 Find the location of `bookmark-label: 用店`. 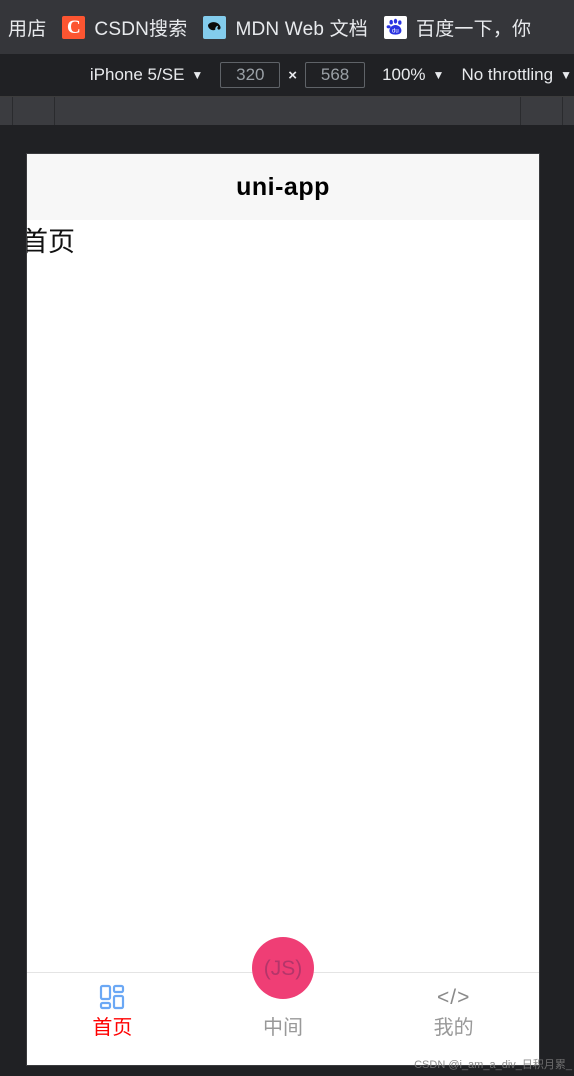

bookmark-label: 用店 is located at coordinates (27, 29).